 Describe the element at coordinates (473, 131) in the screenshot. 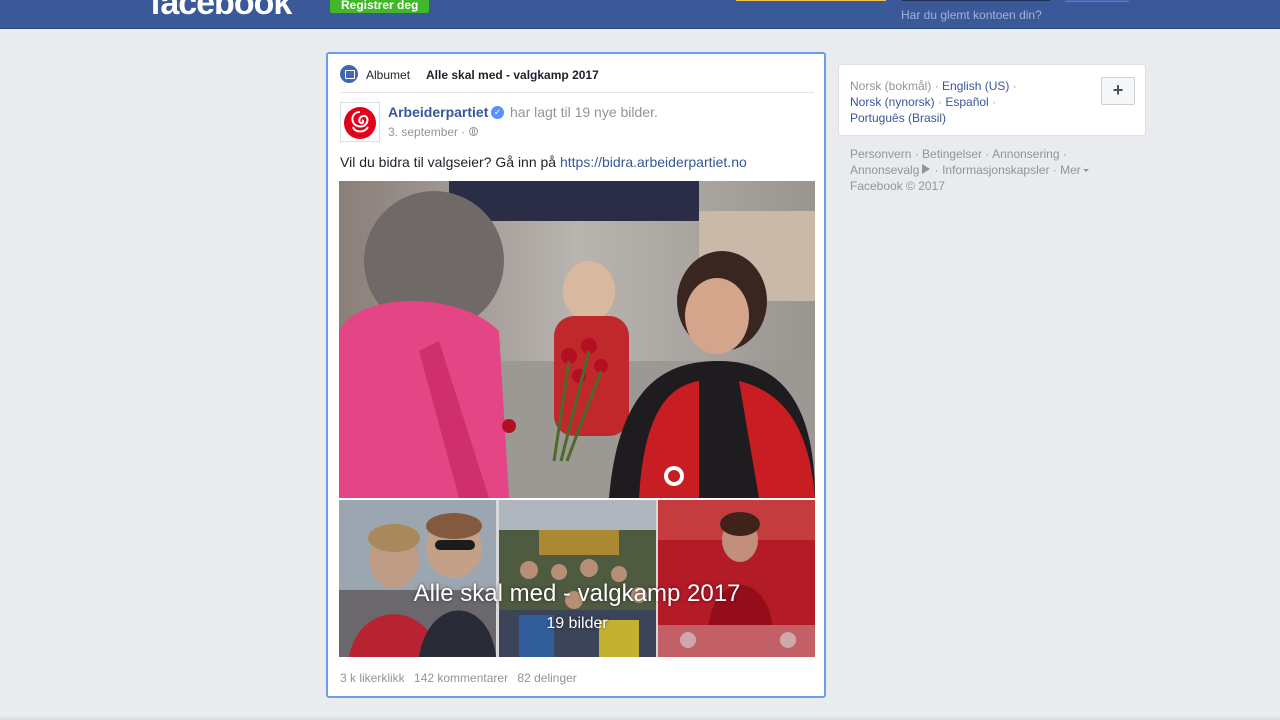

I see `globe-icon` at that location.